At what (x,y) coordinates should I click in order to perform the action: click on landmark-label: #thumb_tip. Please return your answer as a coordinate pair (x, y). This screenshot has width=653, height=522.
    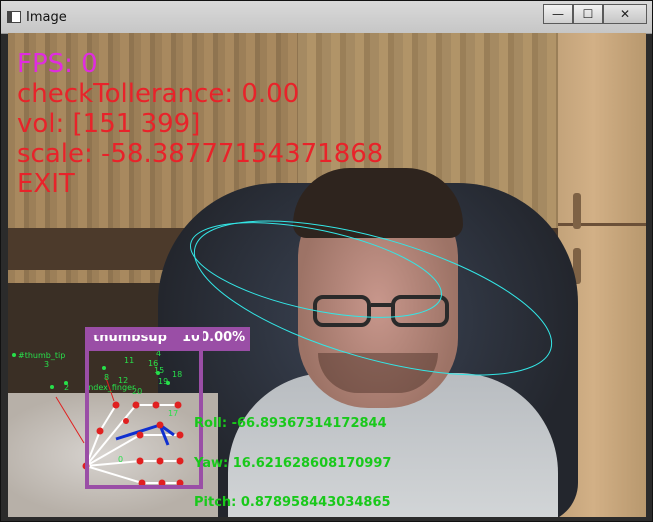
    Looking at the image, I should click on (42, 355).